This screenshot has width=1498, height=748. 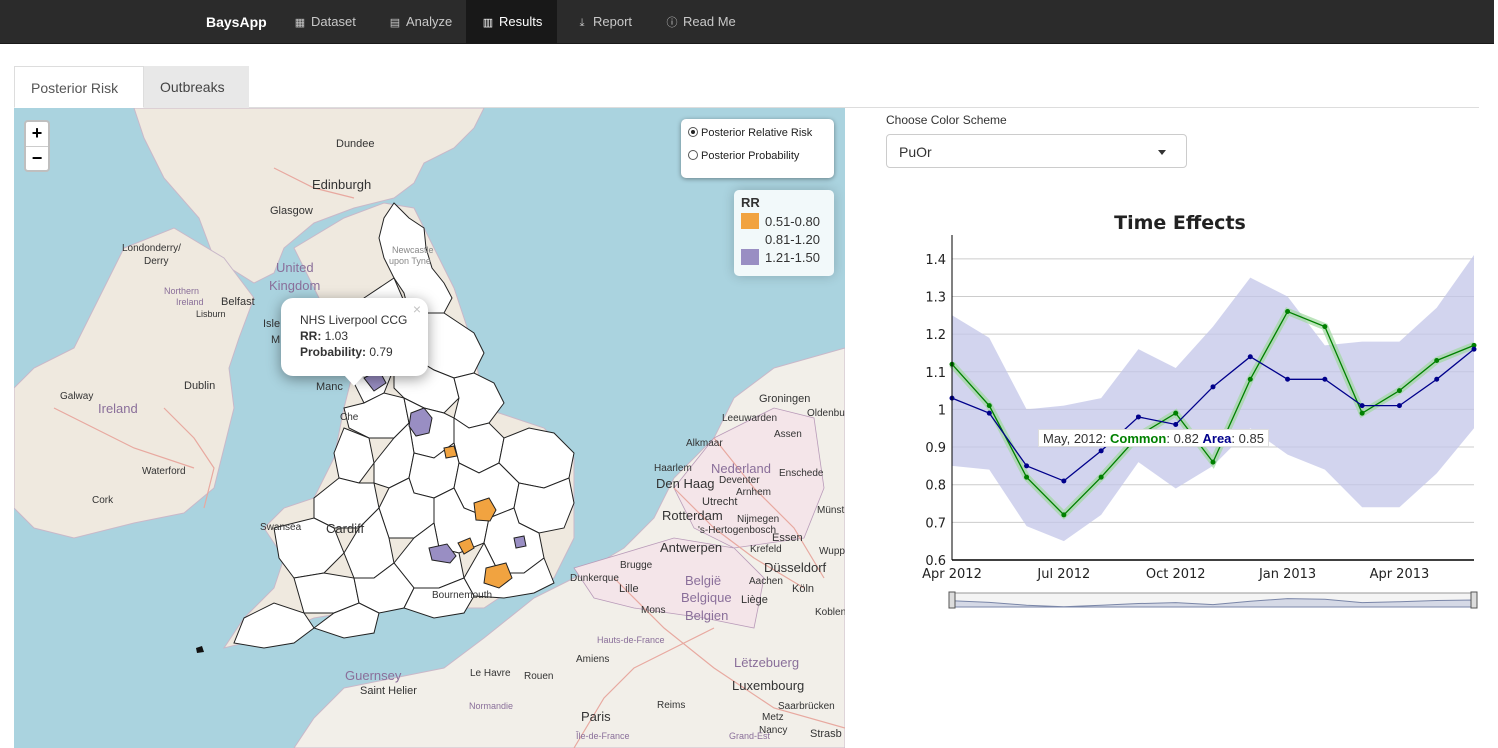 What do you see at coordinates (741, 468) in the screenshot?
I see `label-nederland: Nederland` at bounding box center [741, 468].